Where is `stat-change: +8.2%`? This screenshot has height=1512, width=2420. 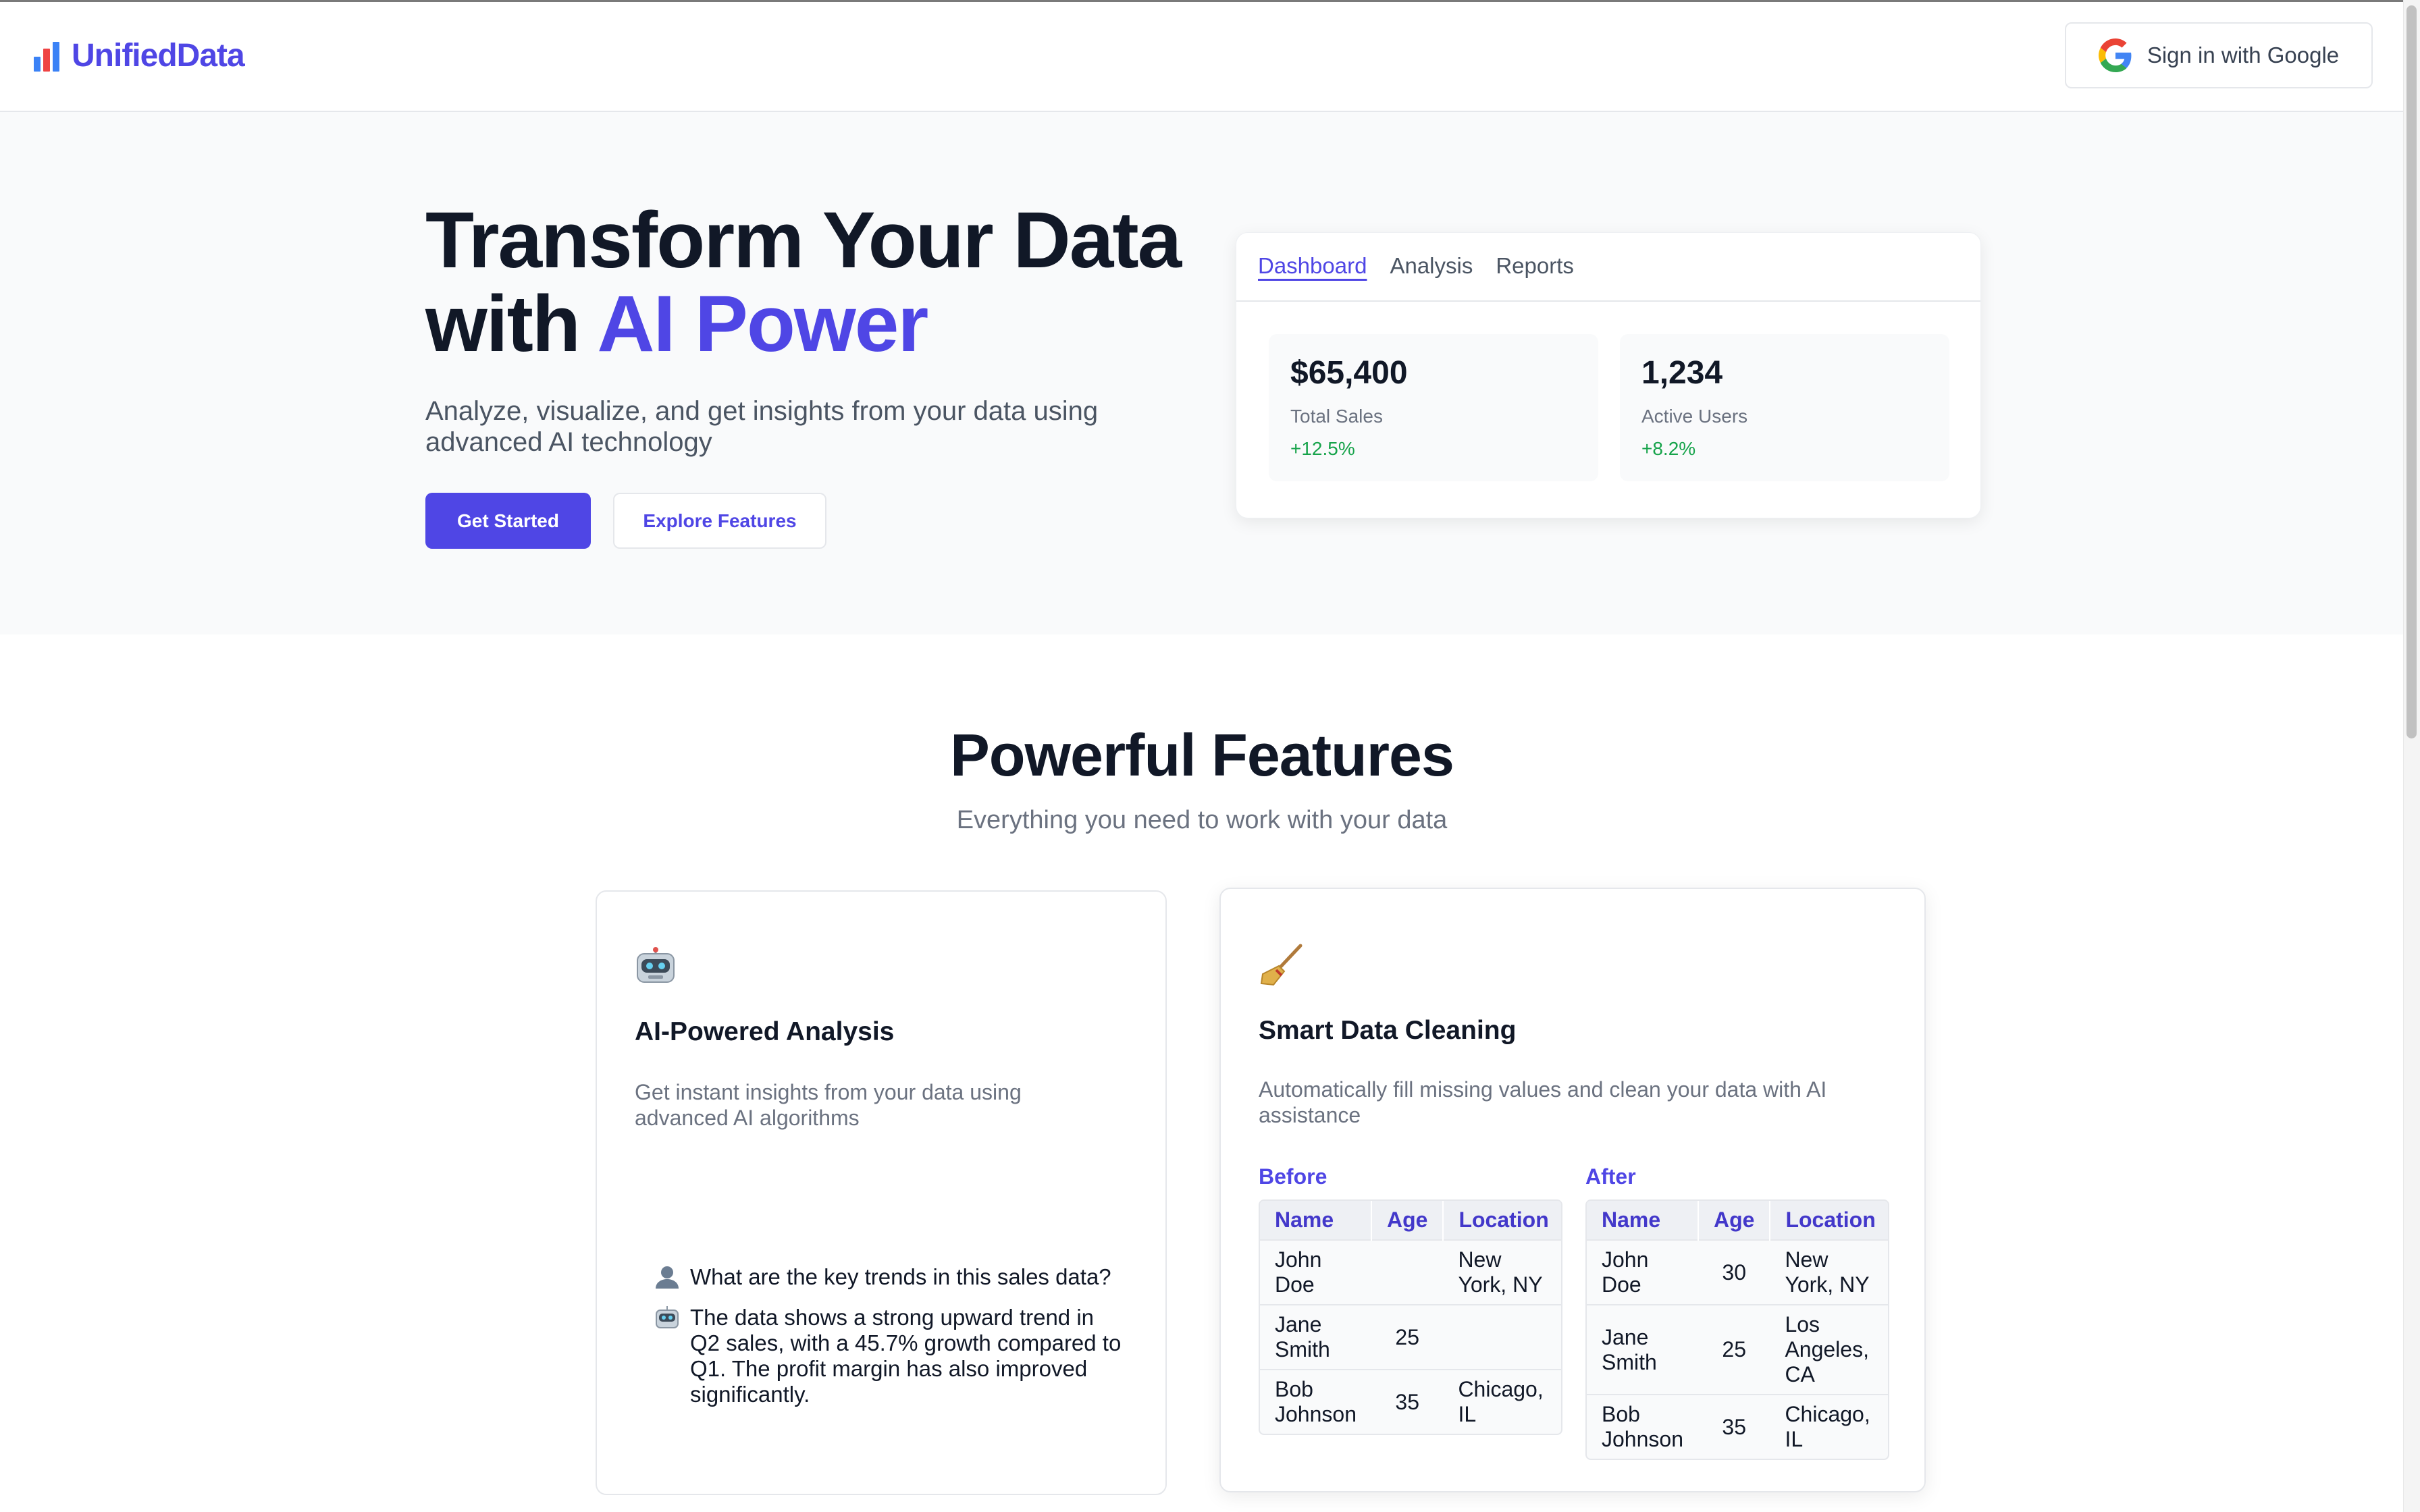
stat-change: +8.2% is located at coordinates (1668, 449).